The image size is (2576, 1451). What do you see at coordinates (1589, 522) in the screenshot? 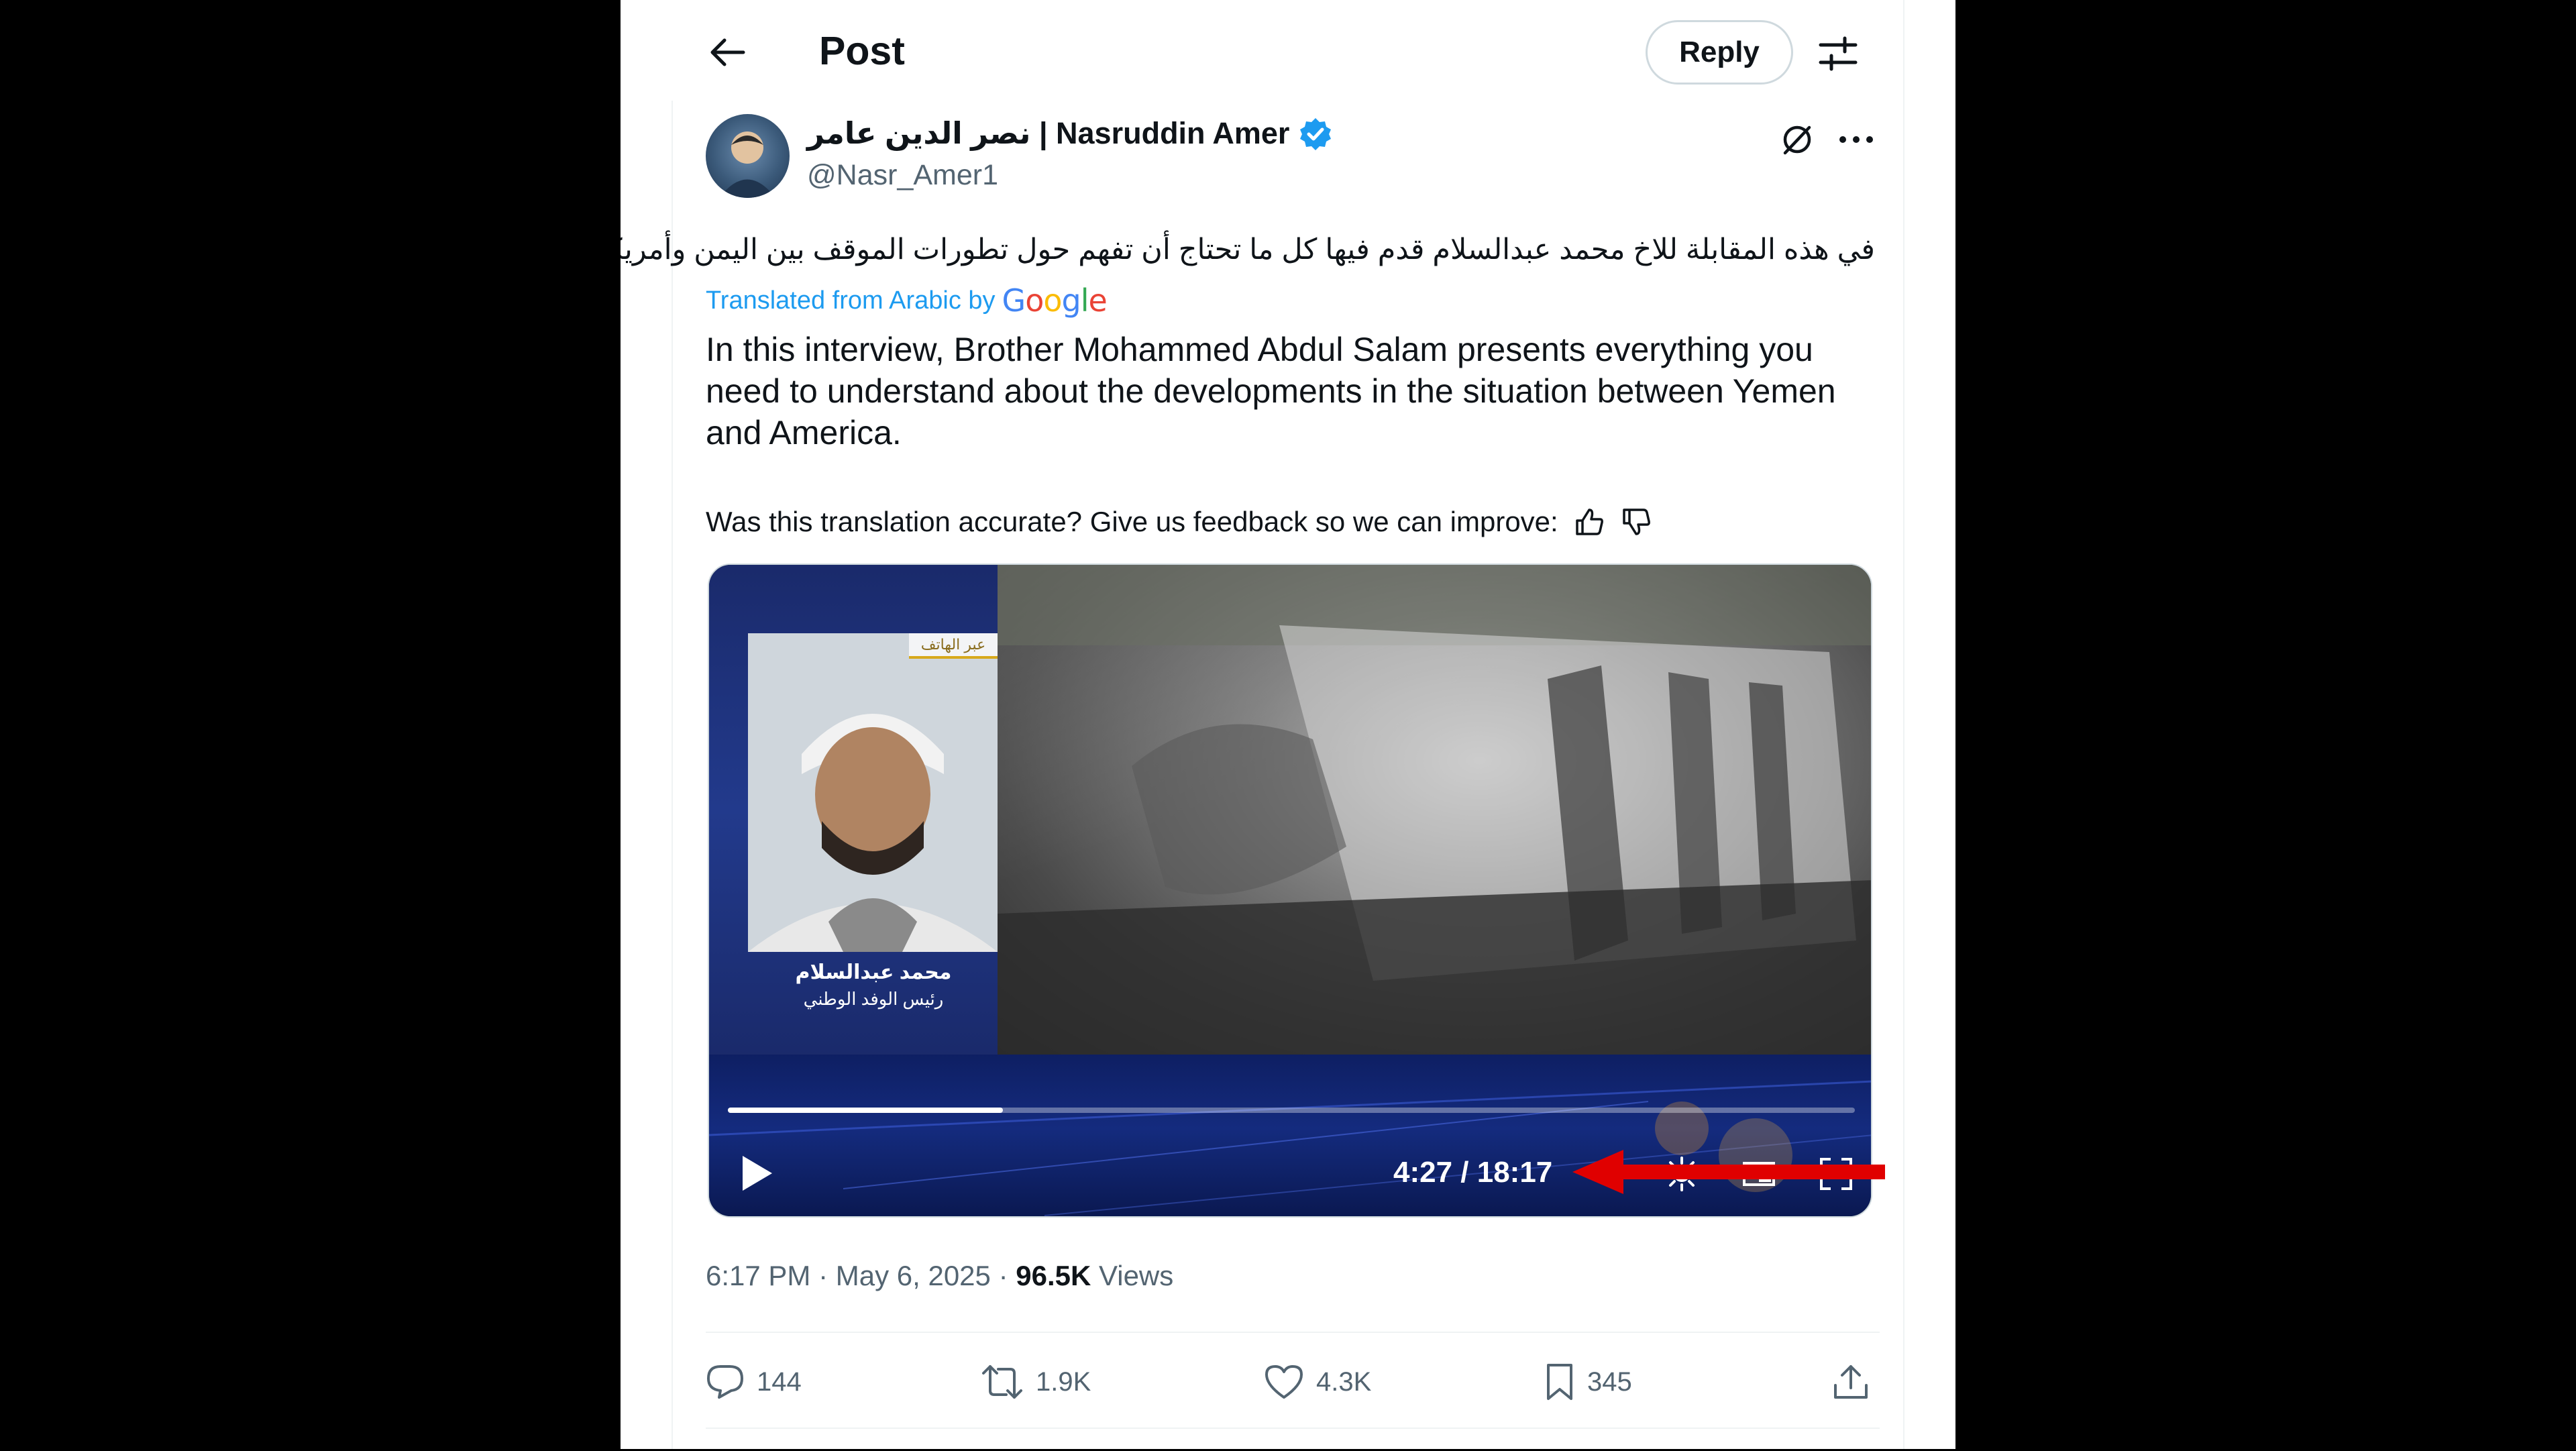
I see `thumbs-up-icon` at bounding box center [1589, 522].